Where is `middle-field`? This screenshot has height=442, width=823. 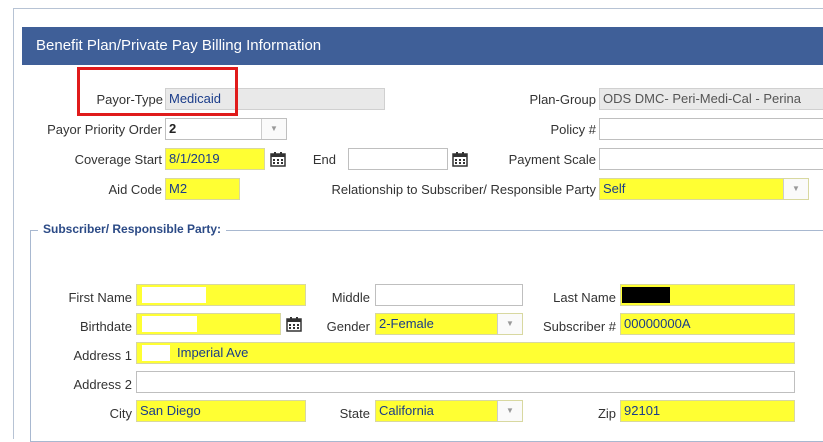
middle-field is located at coordinates (449, 295).